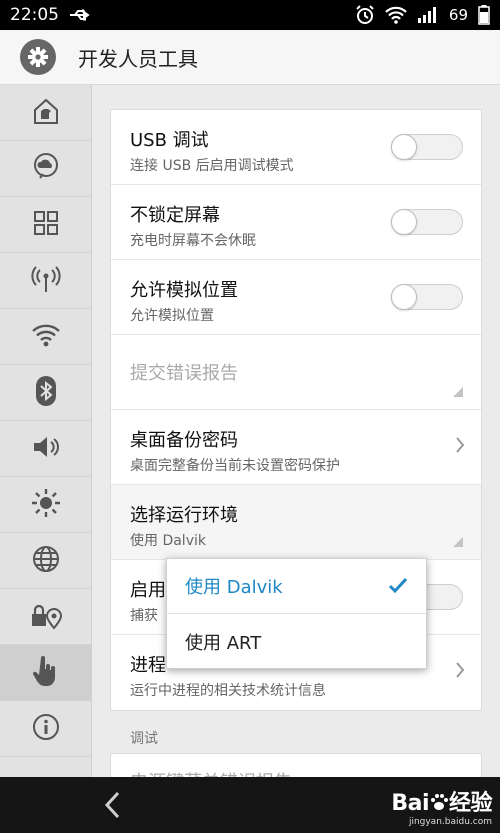  What do you see at coordinates (234, 587) in the screenshot?
I see `runtime-option-label: 使用 Dalvik` at bounding box center [234, 587].